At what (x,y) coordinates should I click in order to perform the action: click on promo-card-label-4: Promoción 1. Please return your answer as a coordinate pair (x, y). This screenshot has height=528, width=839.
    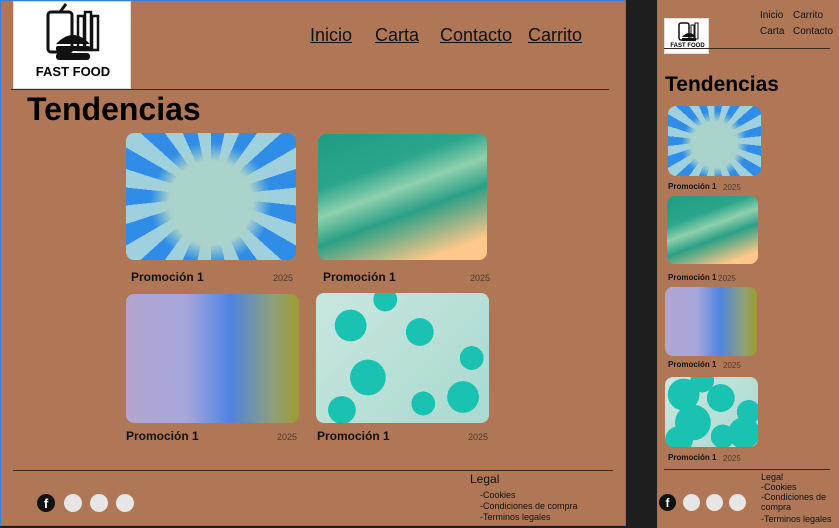
    Looking at the image, I should click on (353, 436).